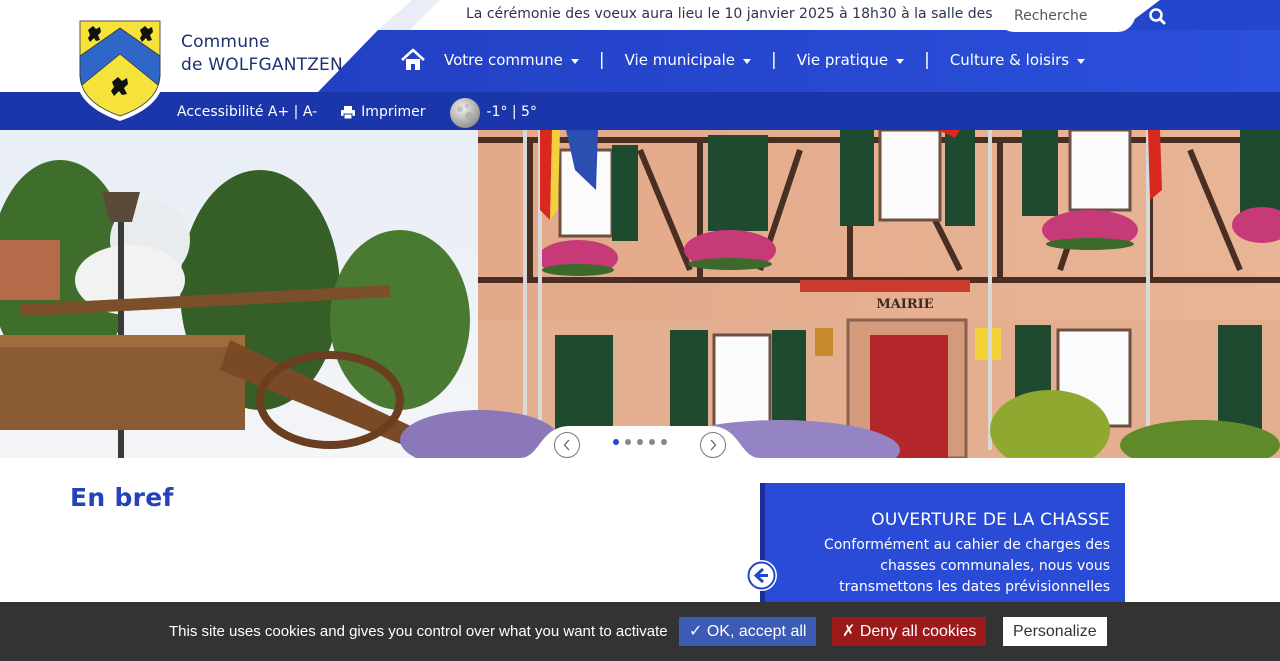 This screenshot has height=661, width=1280. I want to click on home-button, so click(413, 60).